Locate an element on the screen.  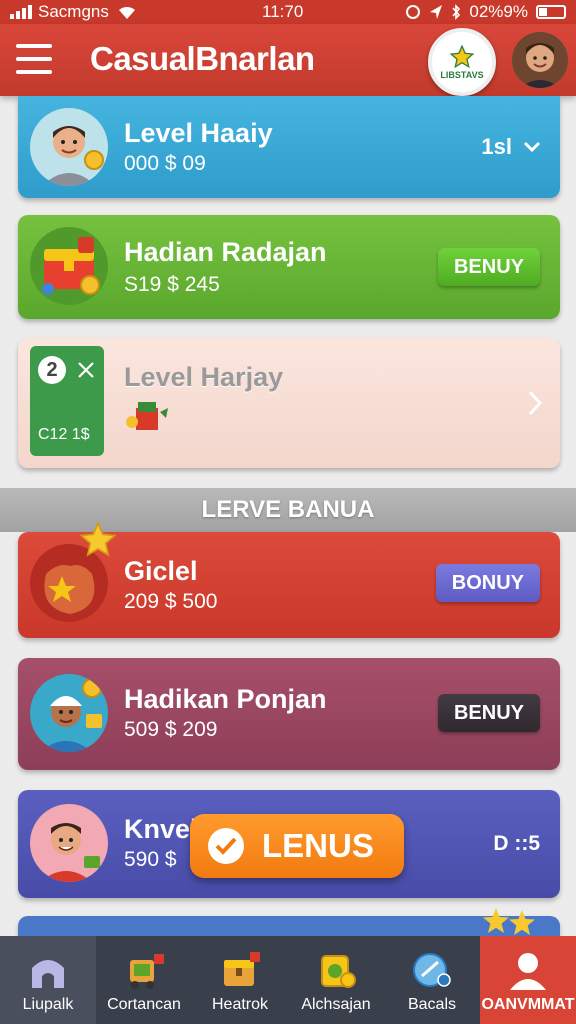
card-title: Level Harjay is located at coordinates (204, 377).